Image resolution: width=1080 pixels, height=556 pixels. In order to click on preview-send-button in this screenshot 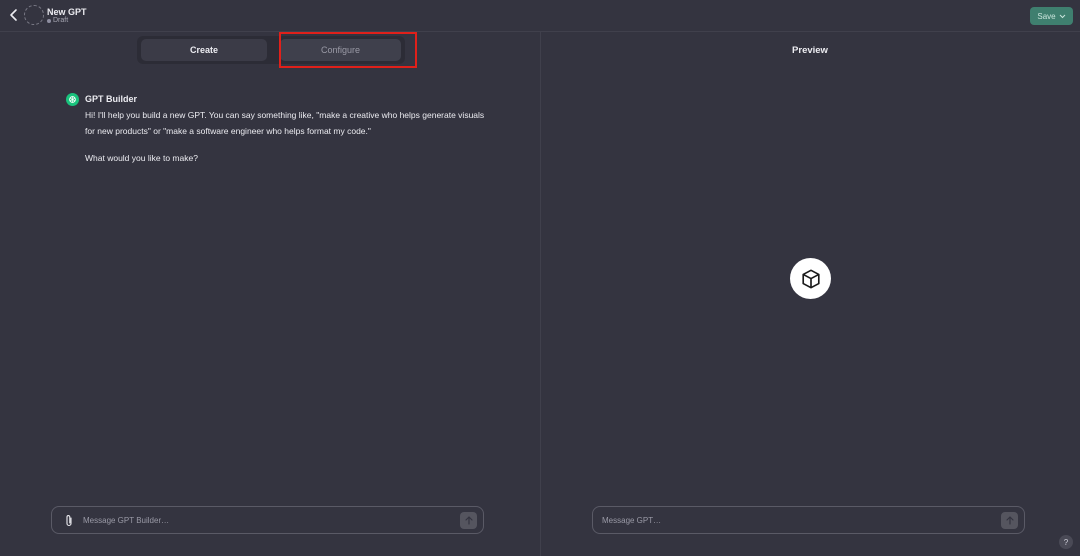, I will do `click(1009, 520)`.